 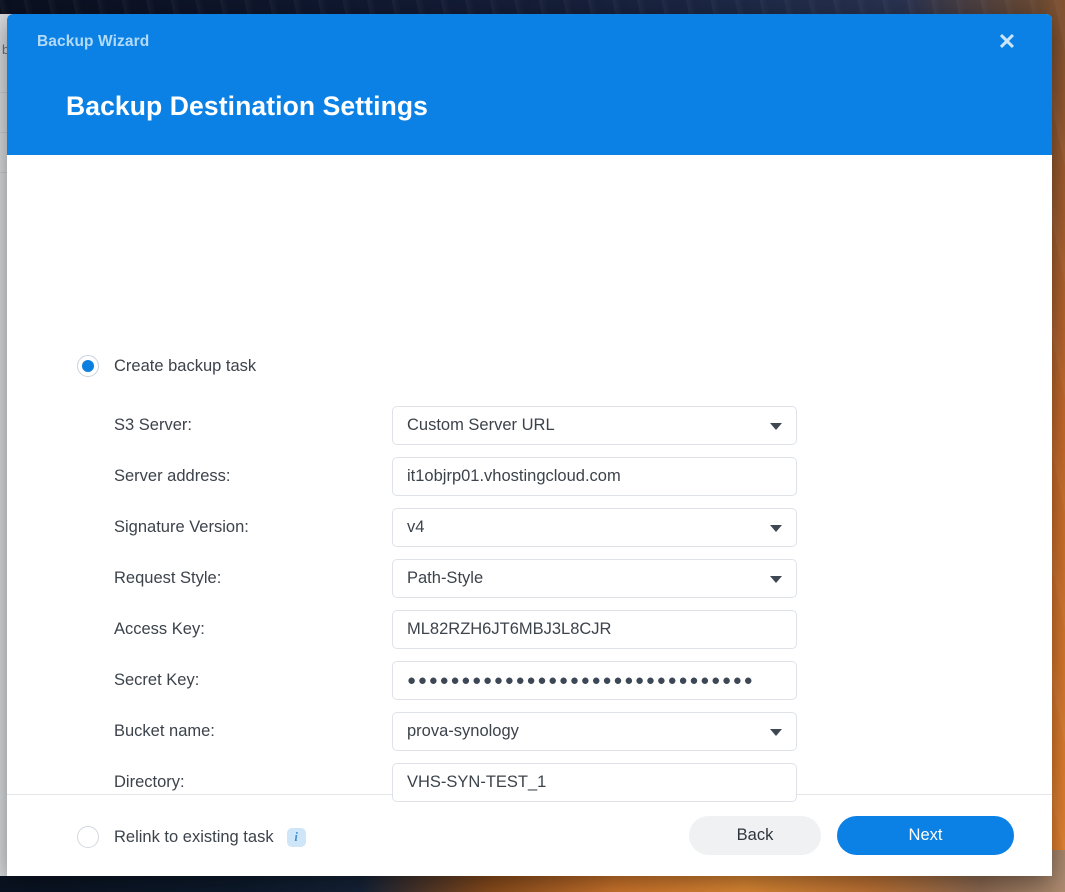 What do you see at coordinates (172, 476) in the screenshot?
I see `label-server-address: Server address:` at bounding box center [172, 476].